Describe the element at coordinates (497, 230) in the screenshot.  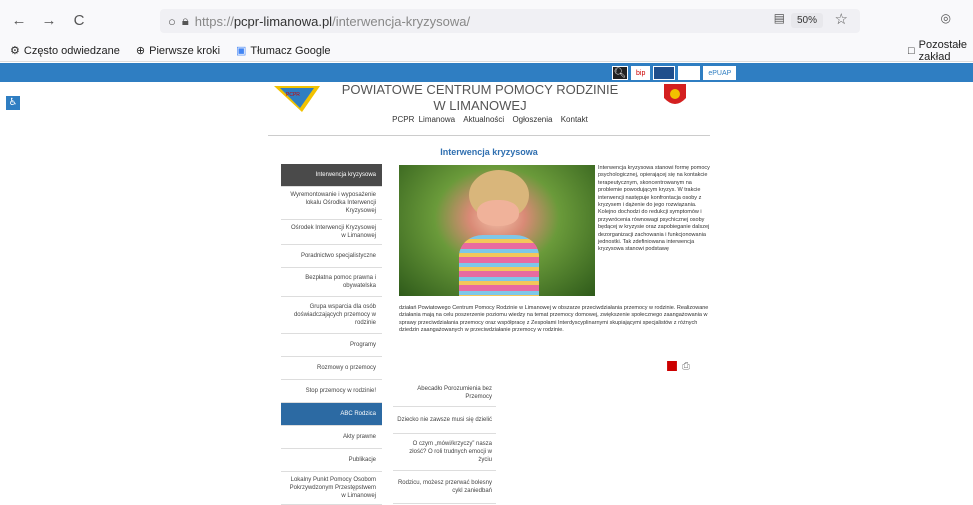
I see `article-photo` at that location.